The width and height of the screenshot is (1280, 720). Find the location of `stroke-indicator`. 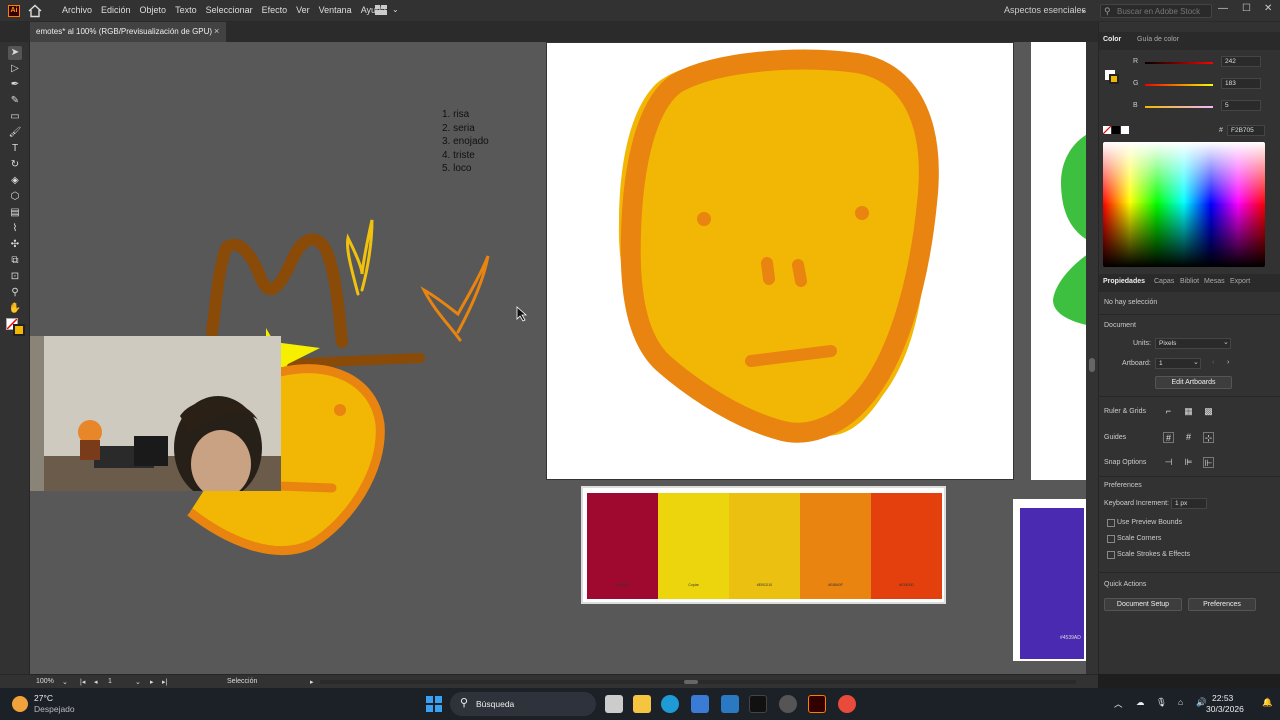

stroke-indicator is located at coordinates (1114, 79).